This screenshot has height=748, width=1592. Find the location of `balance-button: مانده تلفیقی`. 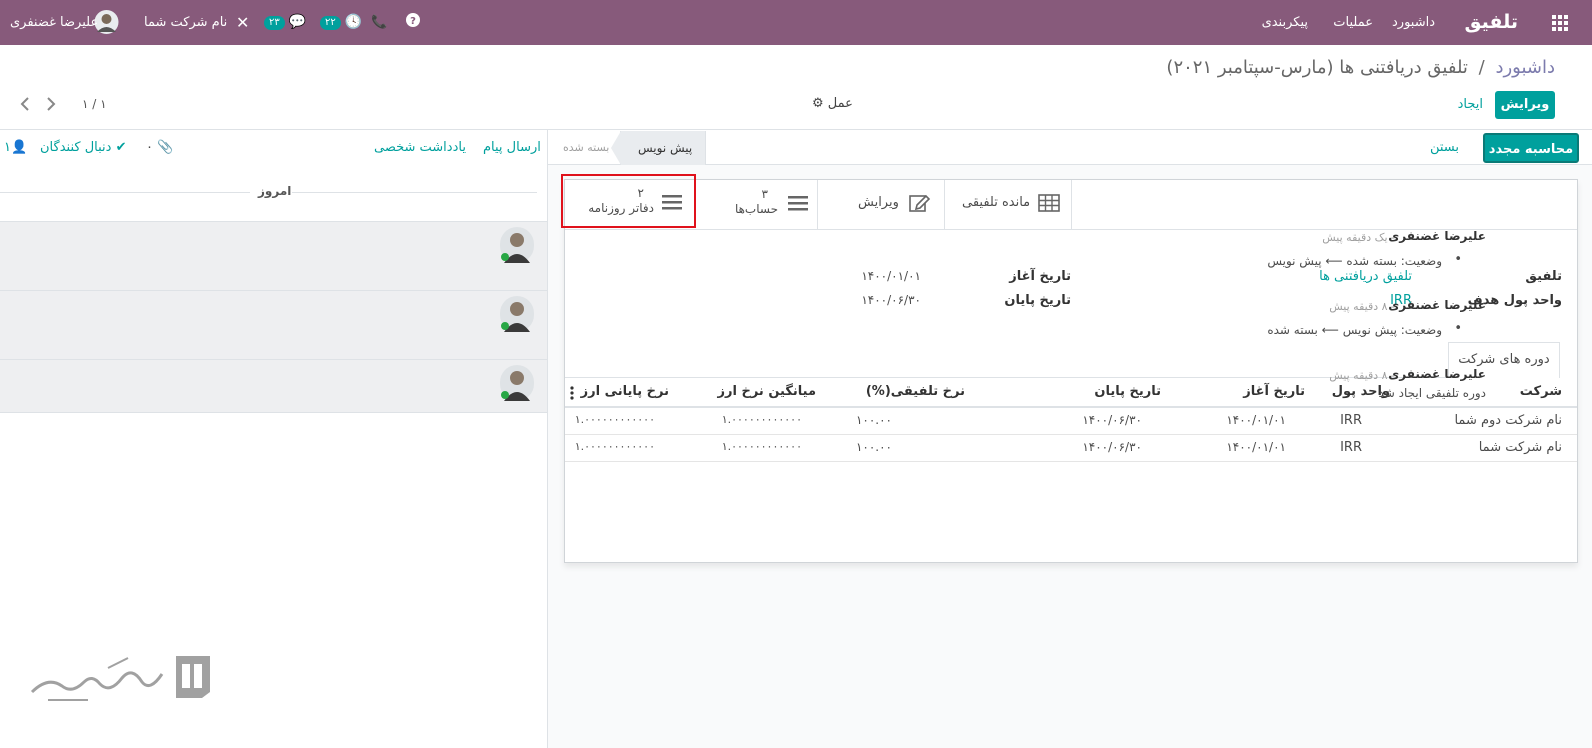

balance-button: مانده تلفیقی is located at coordinates (1011, 203).